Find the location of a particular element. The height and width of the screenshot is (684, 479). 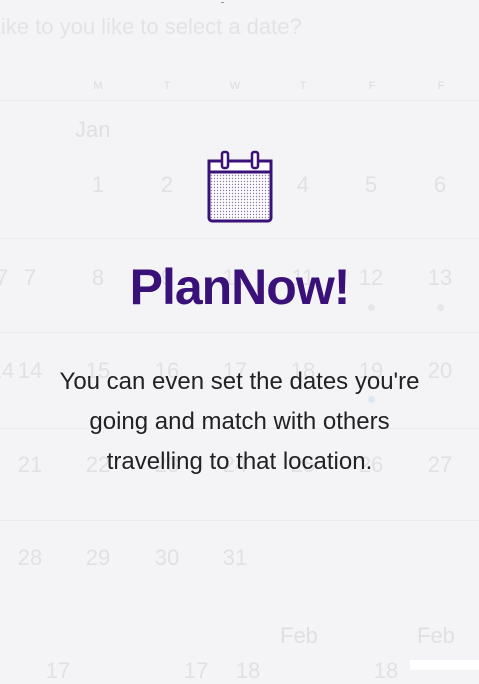

calendar-icon is located at coordinates (240, 189).